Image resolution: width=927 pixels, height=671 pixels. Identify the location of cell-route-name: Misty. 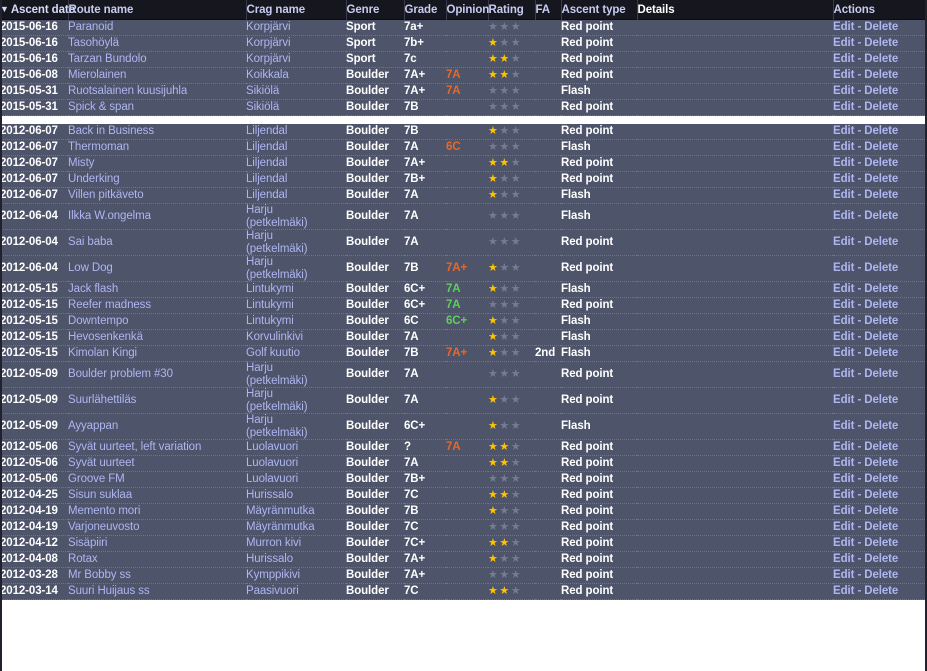
(157, 163).